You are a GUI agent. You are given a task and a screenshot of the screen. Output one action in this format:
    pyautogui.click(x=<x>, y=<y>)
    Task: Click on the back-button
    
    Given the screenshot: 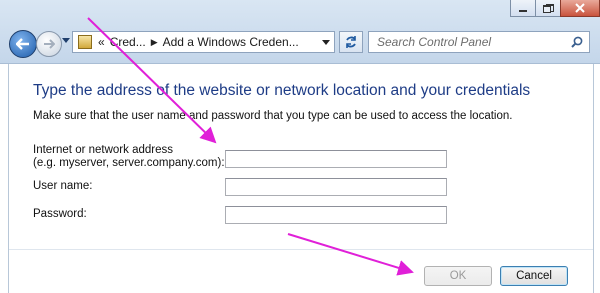 What is the action you would take?
    pyautogui.click(x=23, y=44)
    